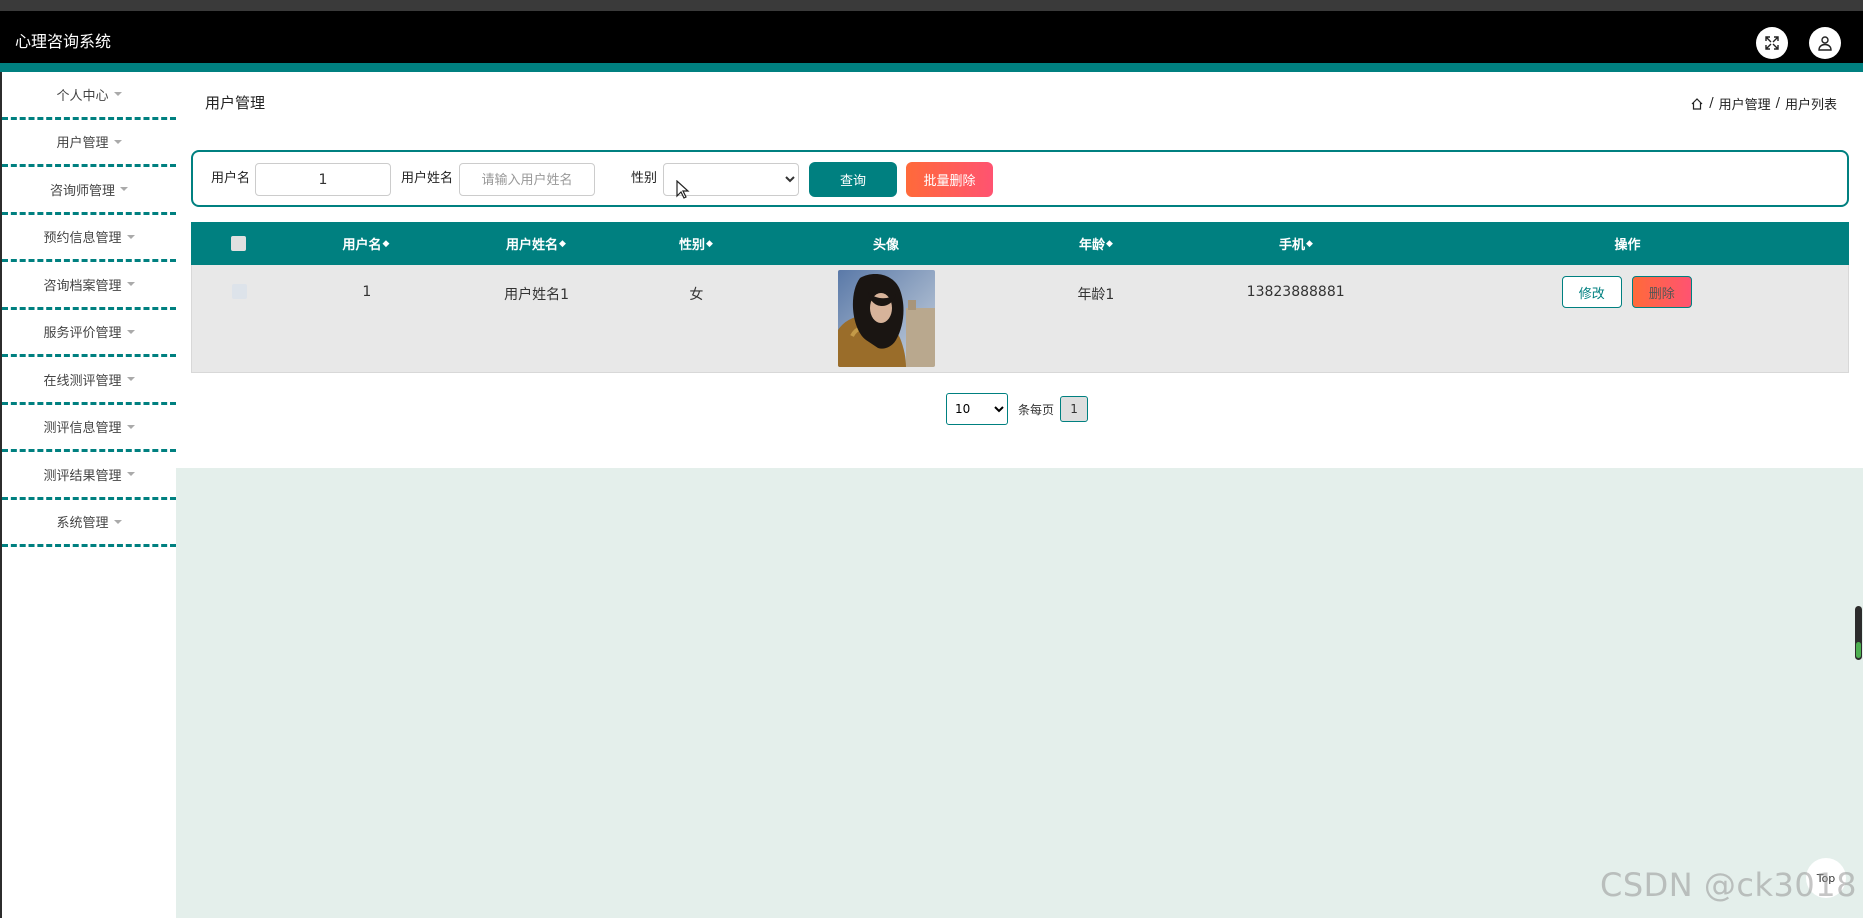 Image resolution: width=1863 pixels, height=918 pixels. I want to click on sidebar-item-label: 测评结果管理, so click(82, 476).